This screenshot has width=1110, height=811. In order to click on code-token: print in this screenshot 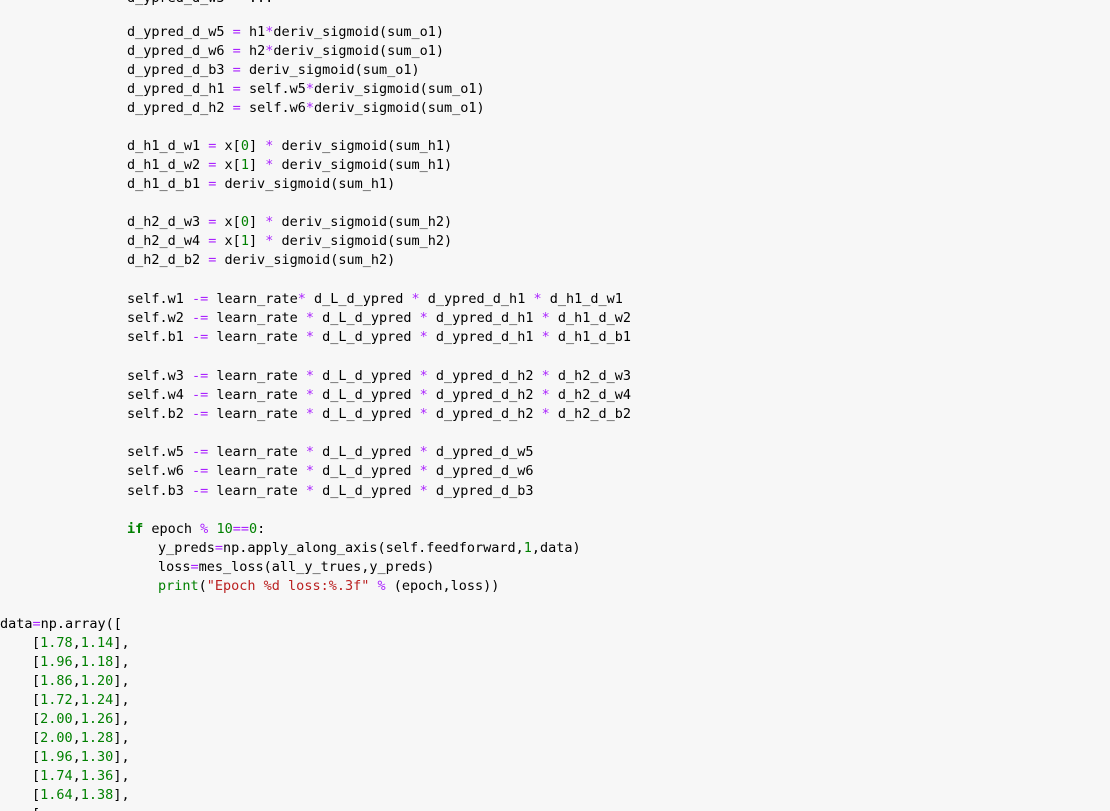, I will do `click(178, 586)`.